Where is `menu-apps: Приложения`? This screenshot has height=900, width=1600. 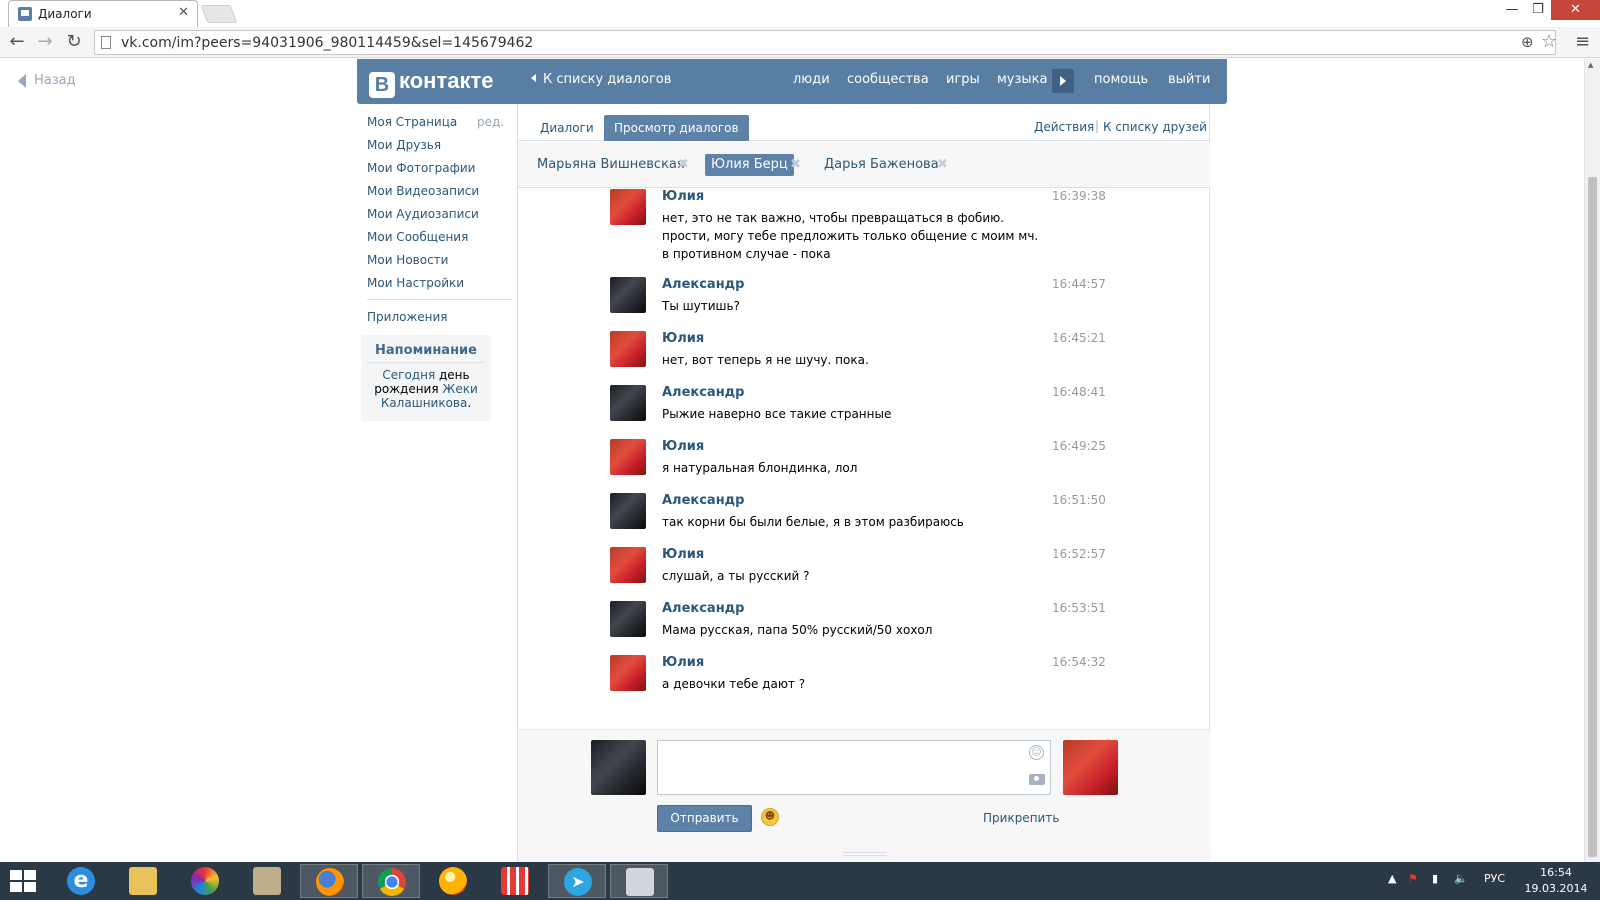
menu-apps: Приложения is located at coordinates (437, 317).